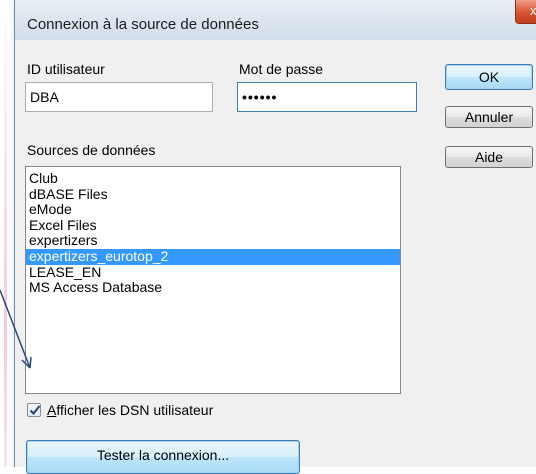 The image size is (536, 474). What do you see at coordinates (489, 157) in the screenshot?
I see `help-button: Aide` at bounding box center [489, 157].